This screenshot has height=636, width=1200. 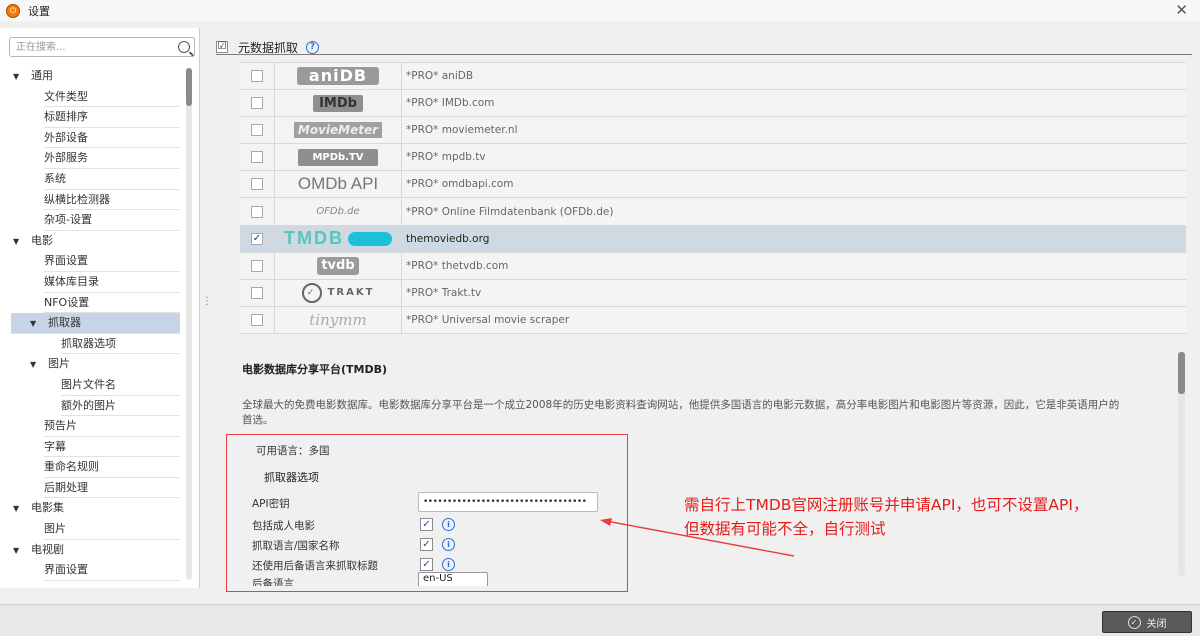 What do you see at coordinates (120, 385) in the screenshot?
I see `tree-item-image-filenames: 图片文件名` at bounding box center [120, 385].